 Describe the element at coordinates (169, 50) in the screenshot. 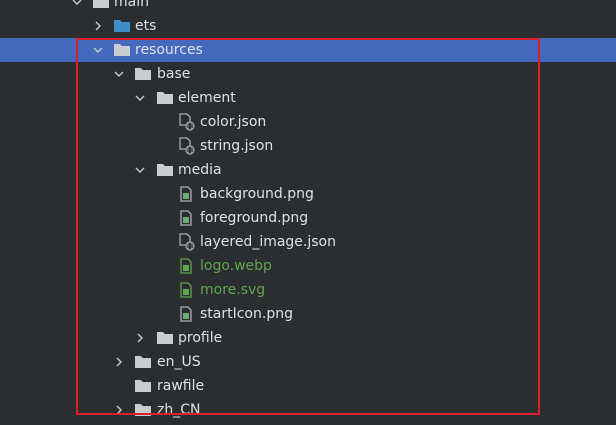

I see `tree-node-label: resources` at that location.